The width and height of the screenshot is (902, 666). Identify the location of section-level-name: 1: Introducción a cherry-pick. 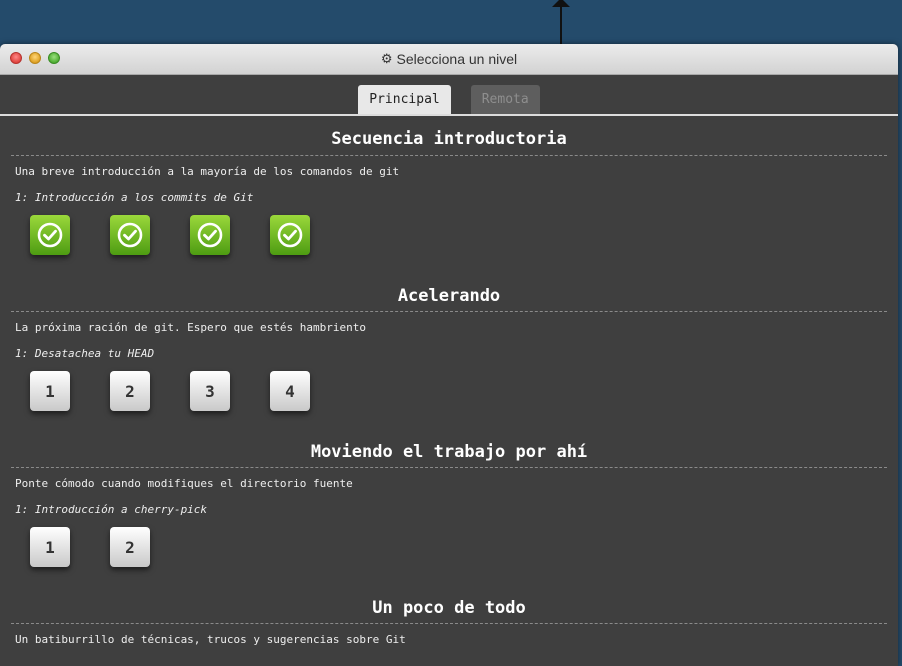
(111, 509).